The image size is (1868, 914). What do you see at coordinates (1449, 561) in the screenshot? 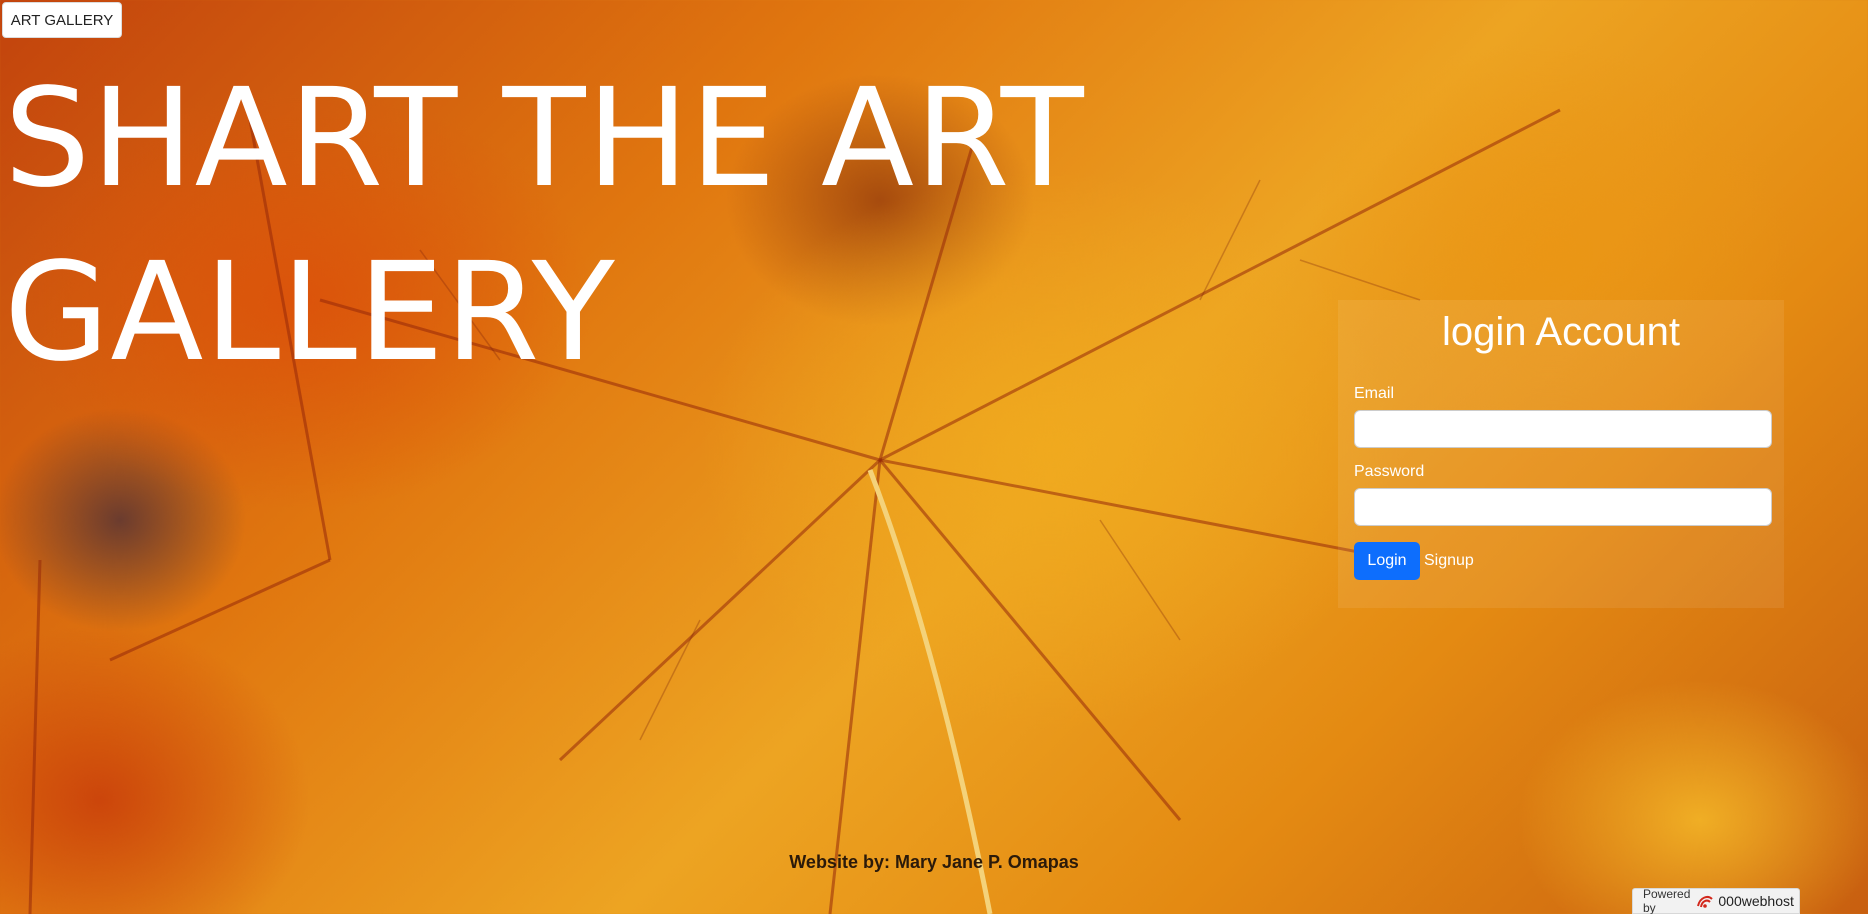
I see `signup-link: Signup` at bounding box center [1449, 561].